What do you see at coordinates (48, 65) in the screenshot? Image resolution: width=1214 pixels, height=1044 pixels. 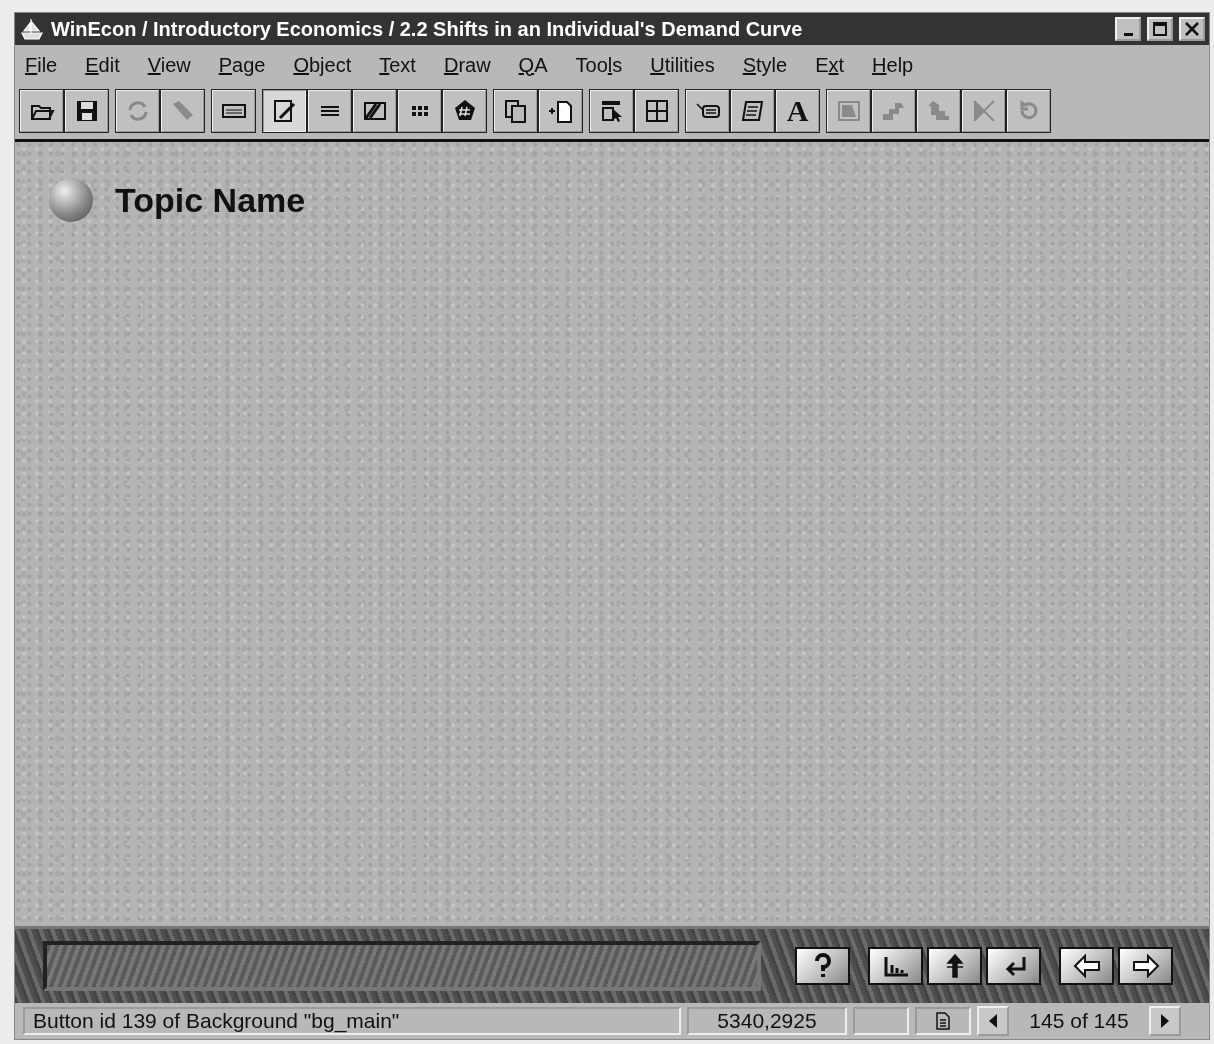 I see `menu-item: File` at bounding box center [48, 65].